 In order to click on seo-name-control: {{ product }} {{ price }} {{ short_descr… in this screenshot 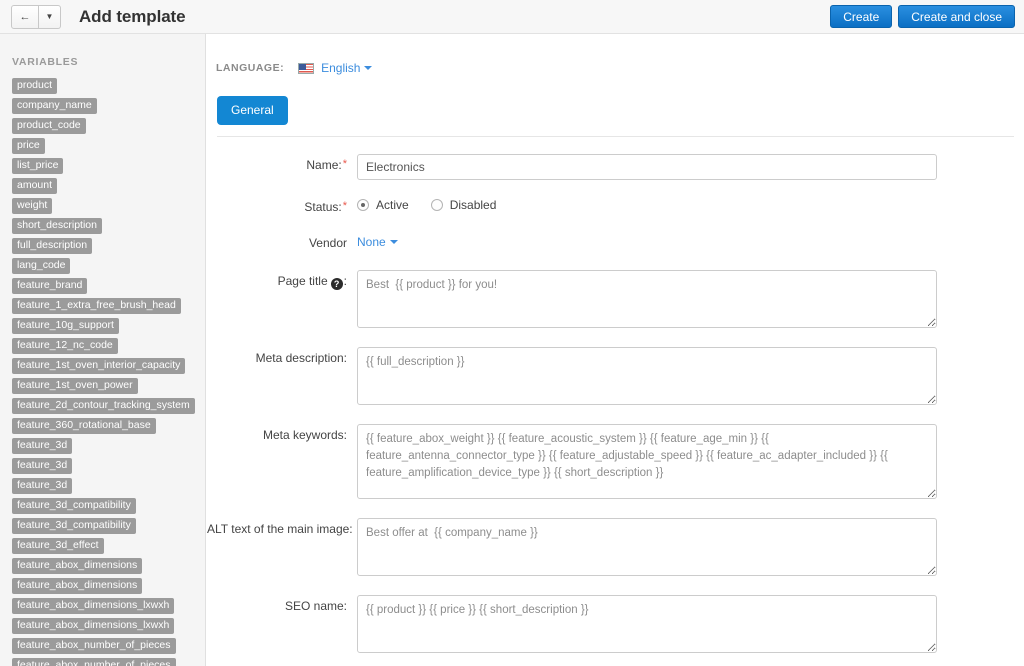, I will do `click(647, 625)`.